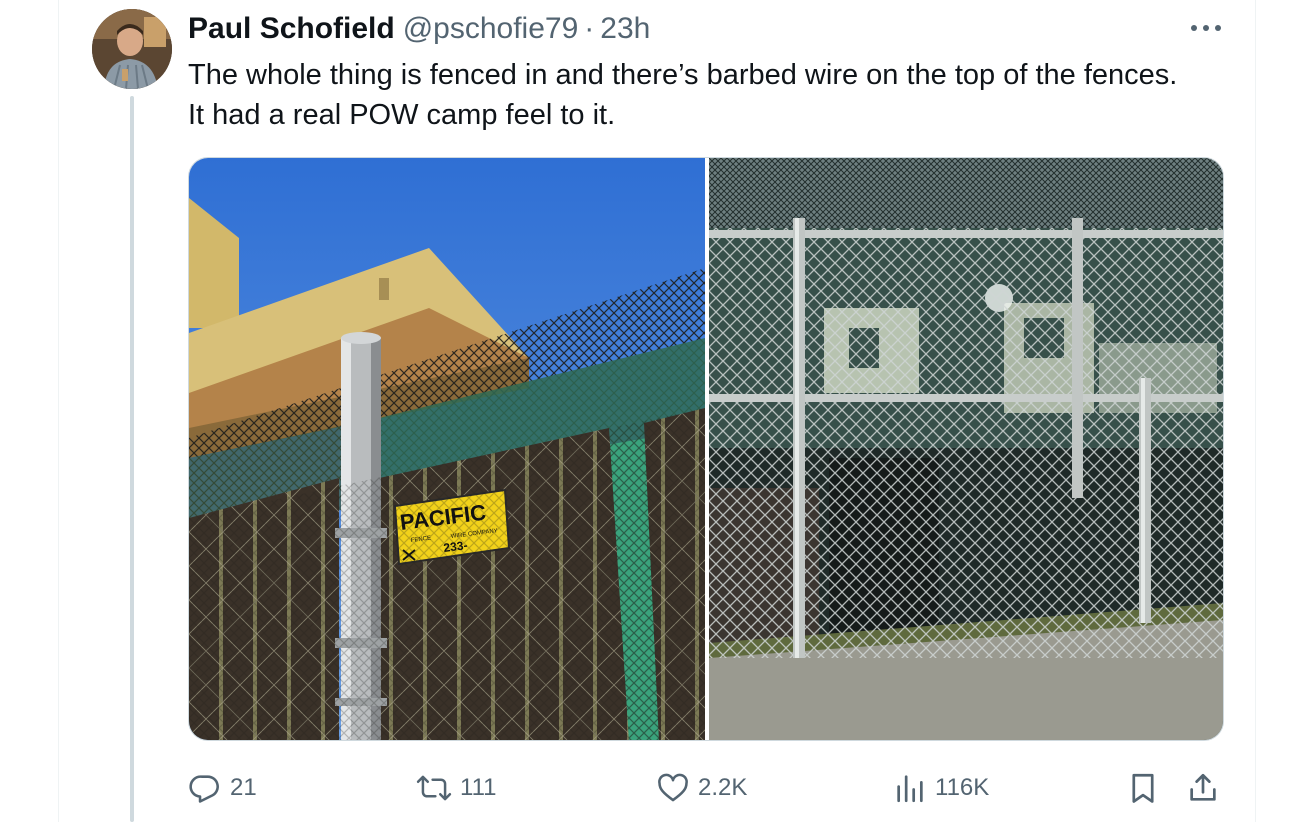  I want to click on thread-connector-line, so click(132, 459).